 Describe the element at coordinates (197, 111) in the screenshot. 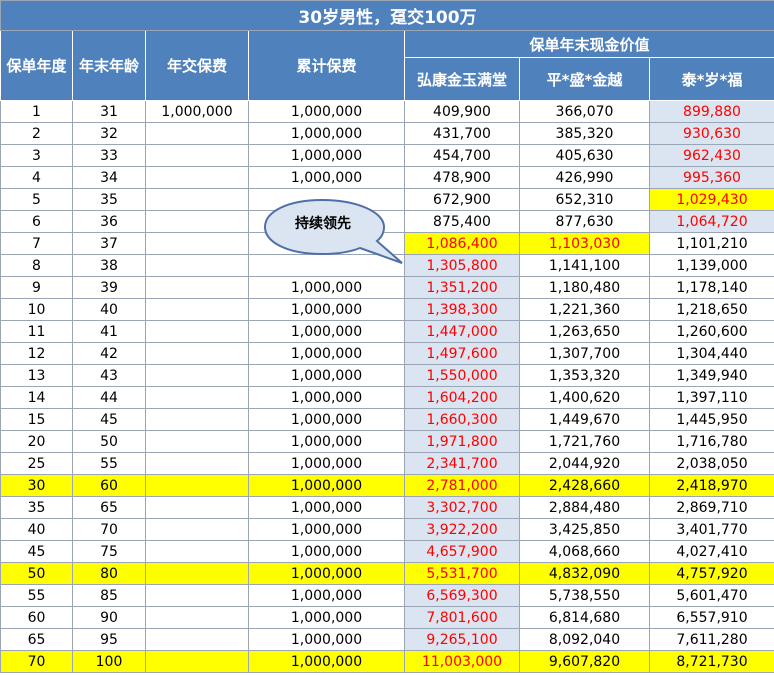

I see `annual-premium-cell: 1,000,000` at that location.